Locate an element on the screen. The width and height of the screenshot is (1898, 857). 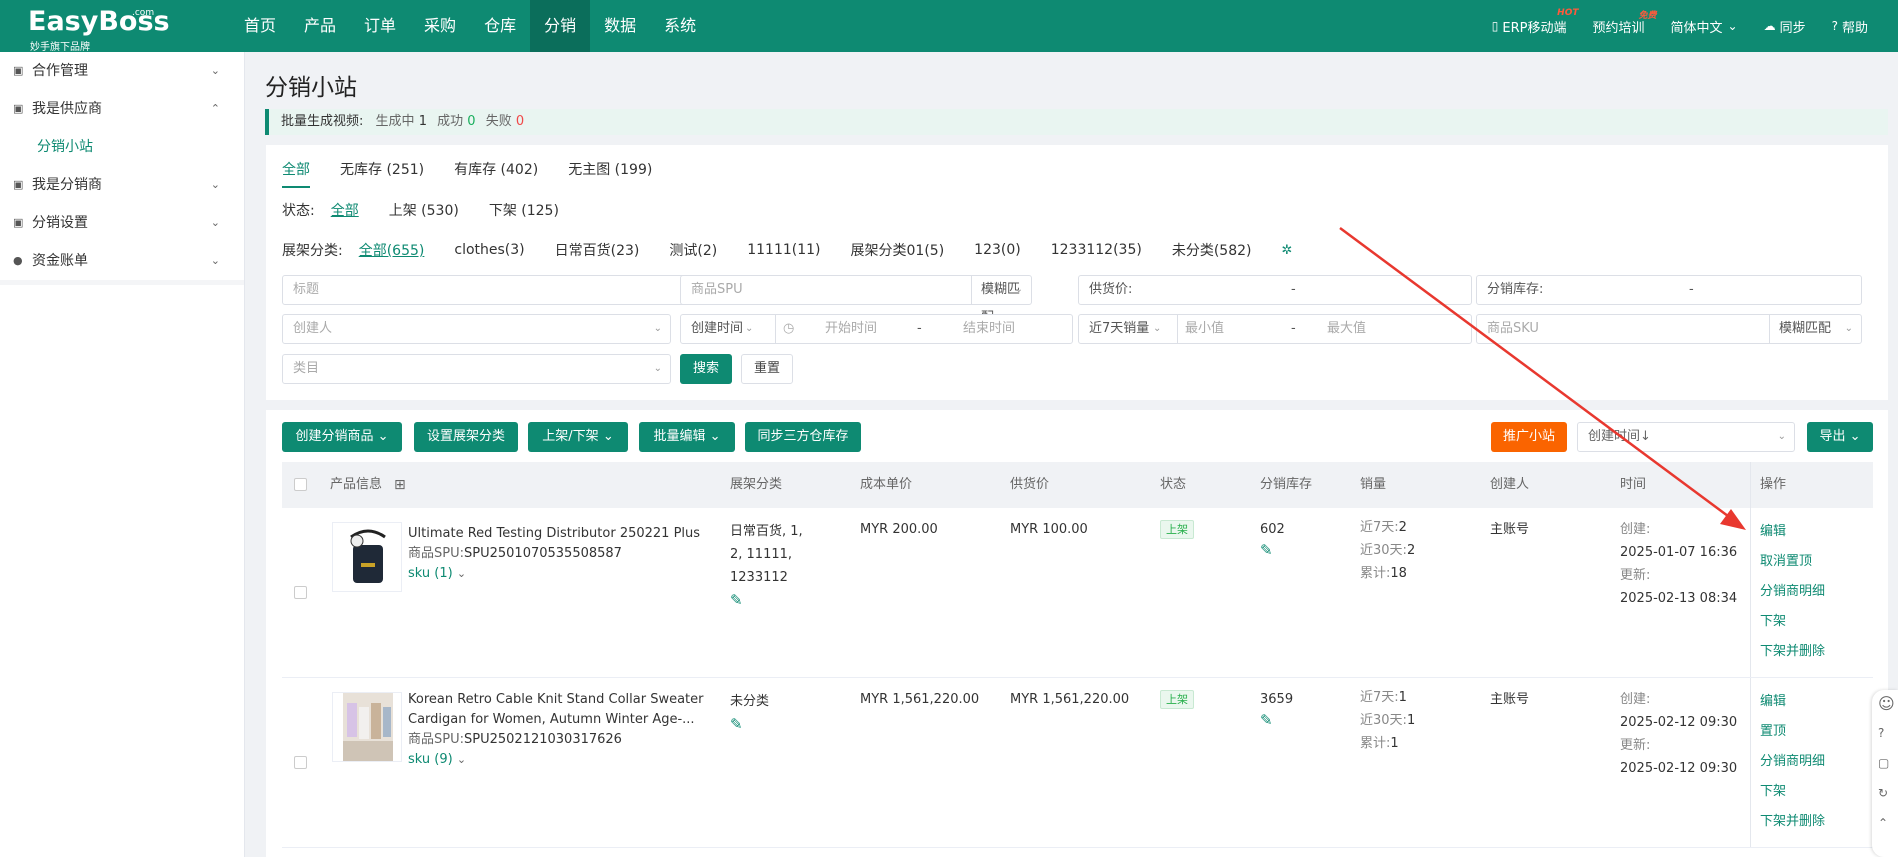
shelf-opt: 日常百货(23) is located at coordinates (597, 250).